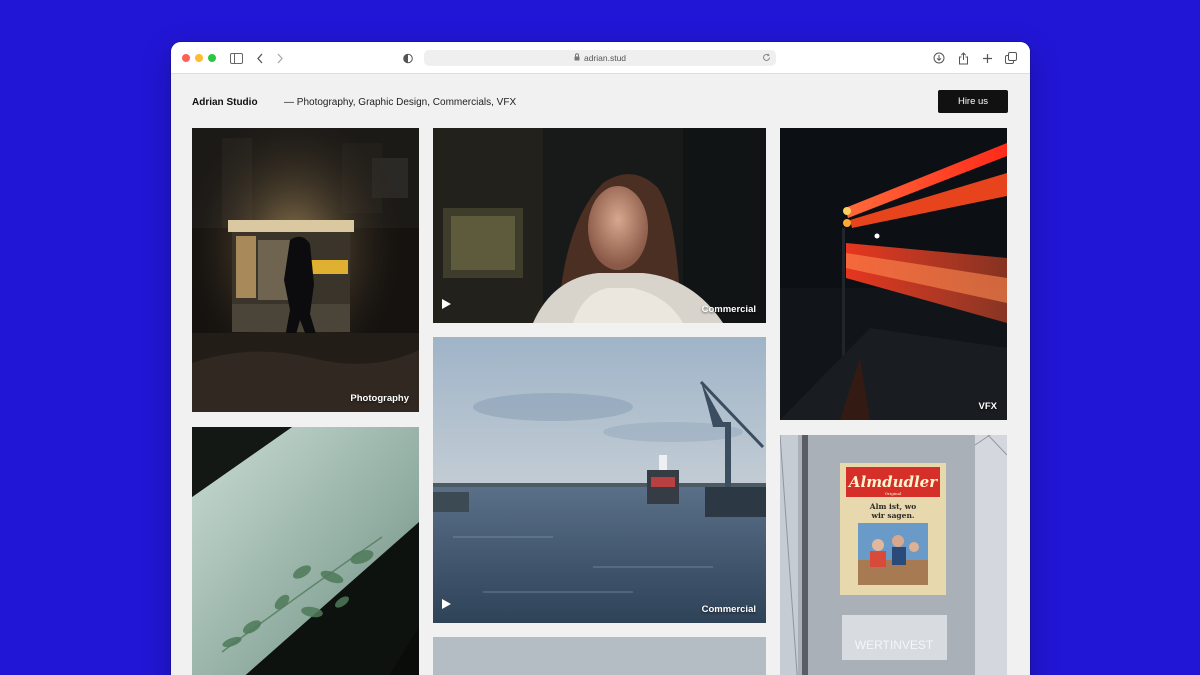  I want to click on billboard-brand-text: Almdudler, so click(892, 482).